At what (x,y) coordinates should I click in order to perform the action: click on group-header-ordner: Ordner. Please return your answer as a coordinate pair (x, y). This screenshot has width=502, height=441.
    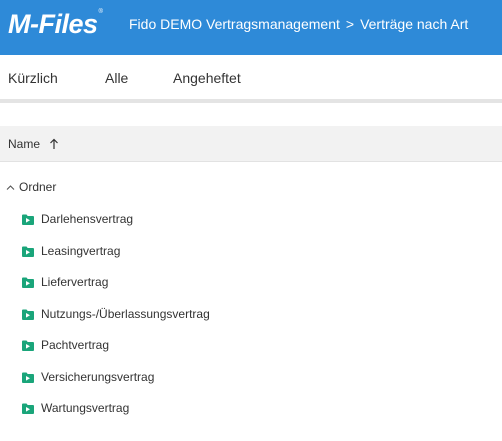
    Looking at the image, I should click on (28, 187).